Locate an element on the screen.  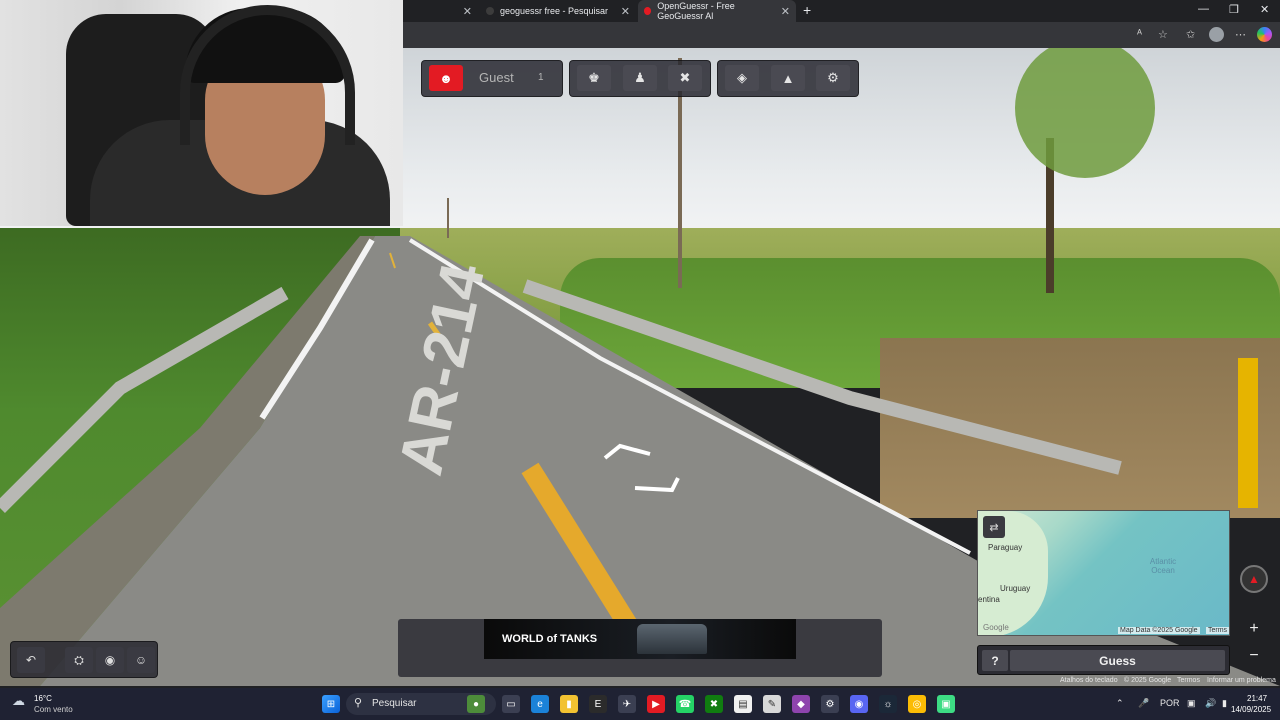
zoom-in-button: + is located at coordinates (1254, 629).